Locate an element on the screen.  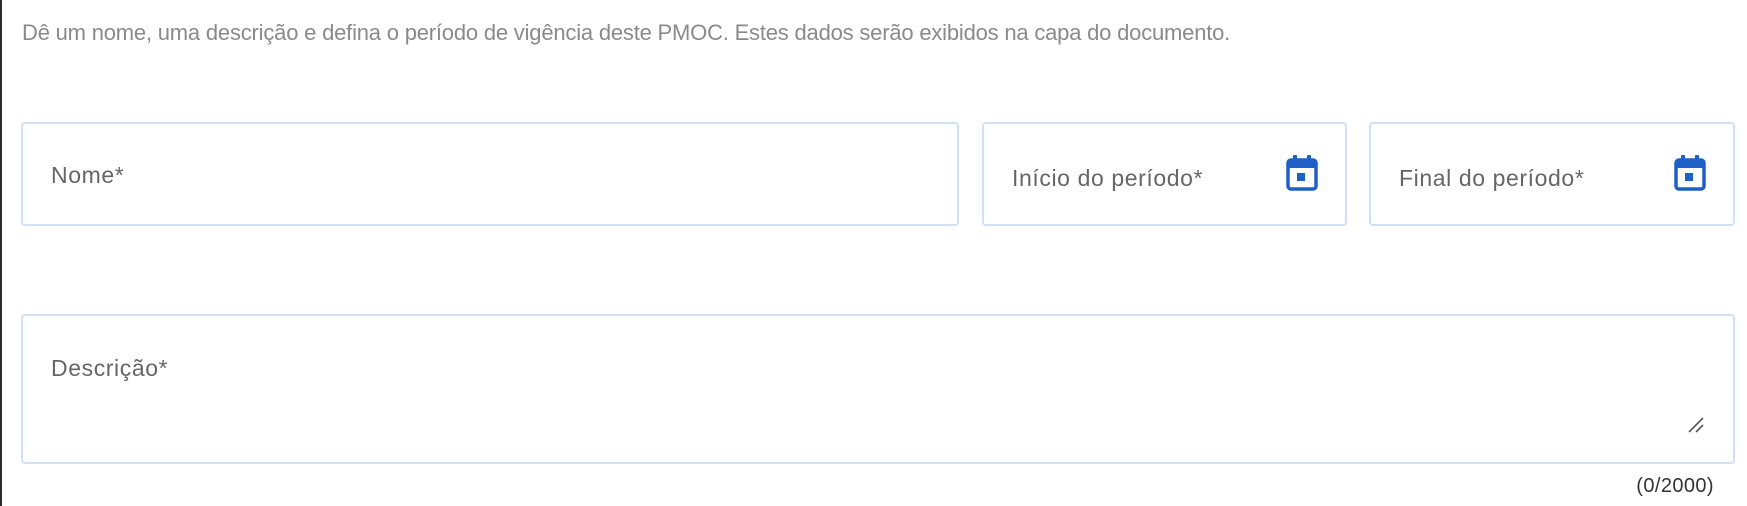
final-periodo-field: Final do período* is located at coordinates (1552, 174).